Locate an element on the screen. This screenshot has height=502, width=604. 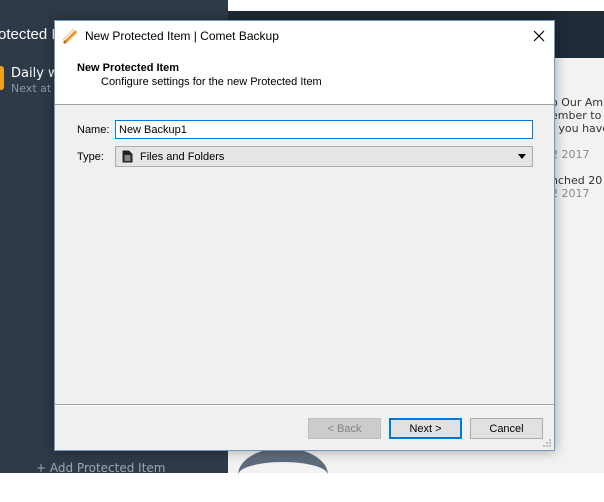
type-selected-value: Files and Folders is located at coordinates (182, 157).